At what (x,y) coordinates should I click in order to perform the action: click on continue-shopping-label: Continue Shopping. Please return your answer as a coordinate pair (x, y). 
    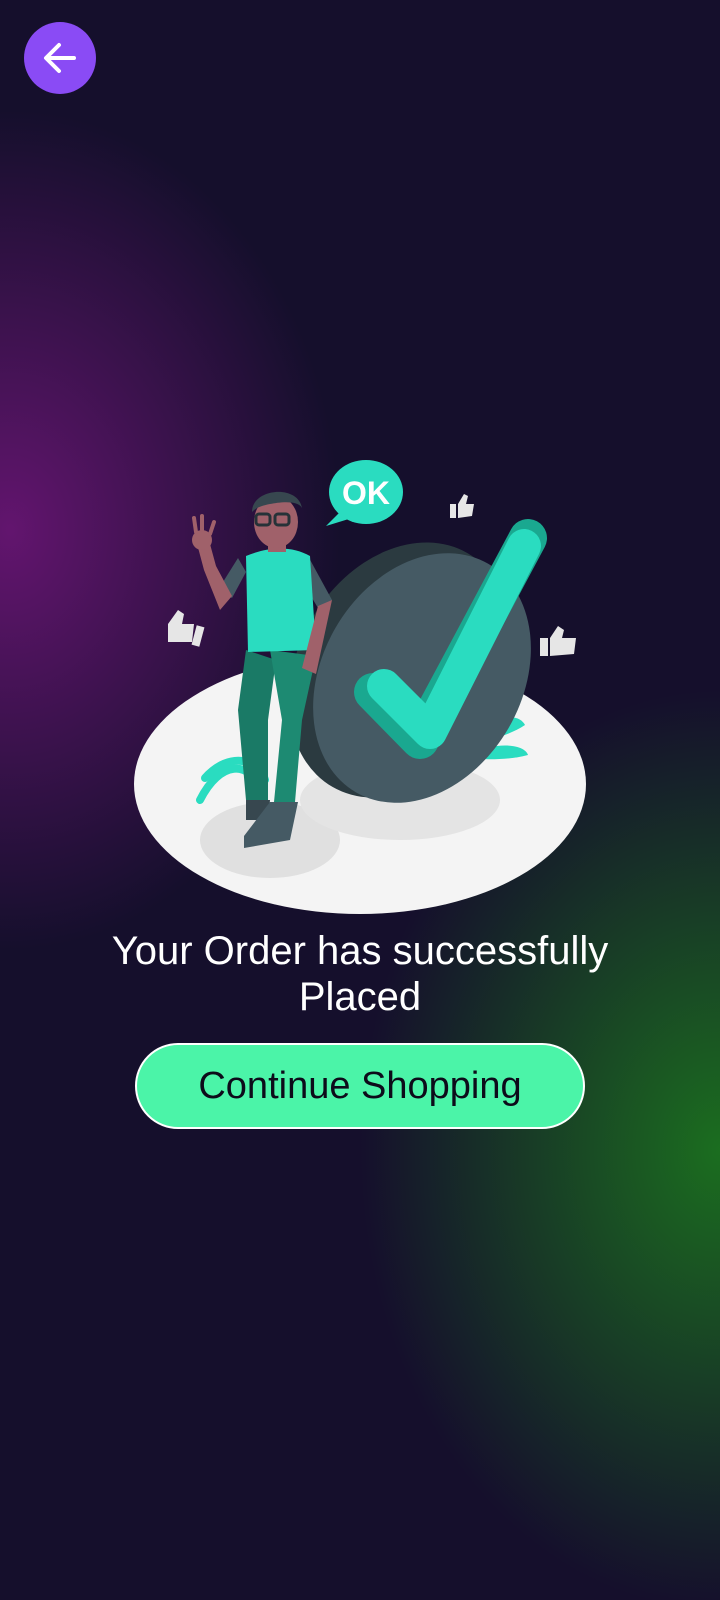
    Looking at the image, I should click on (360, 1085).